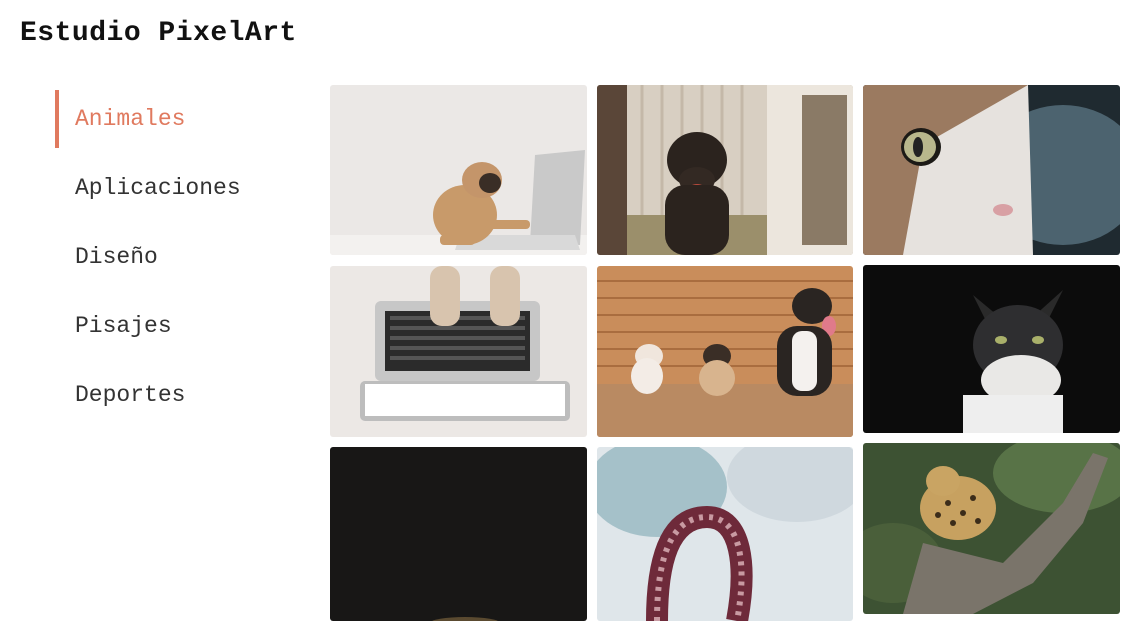 The width and height of the screenshot is (1129, 621). I want to click on photo-three-dogs, so click(725, 351).